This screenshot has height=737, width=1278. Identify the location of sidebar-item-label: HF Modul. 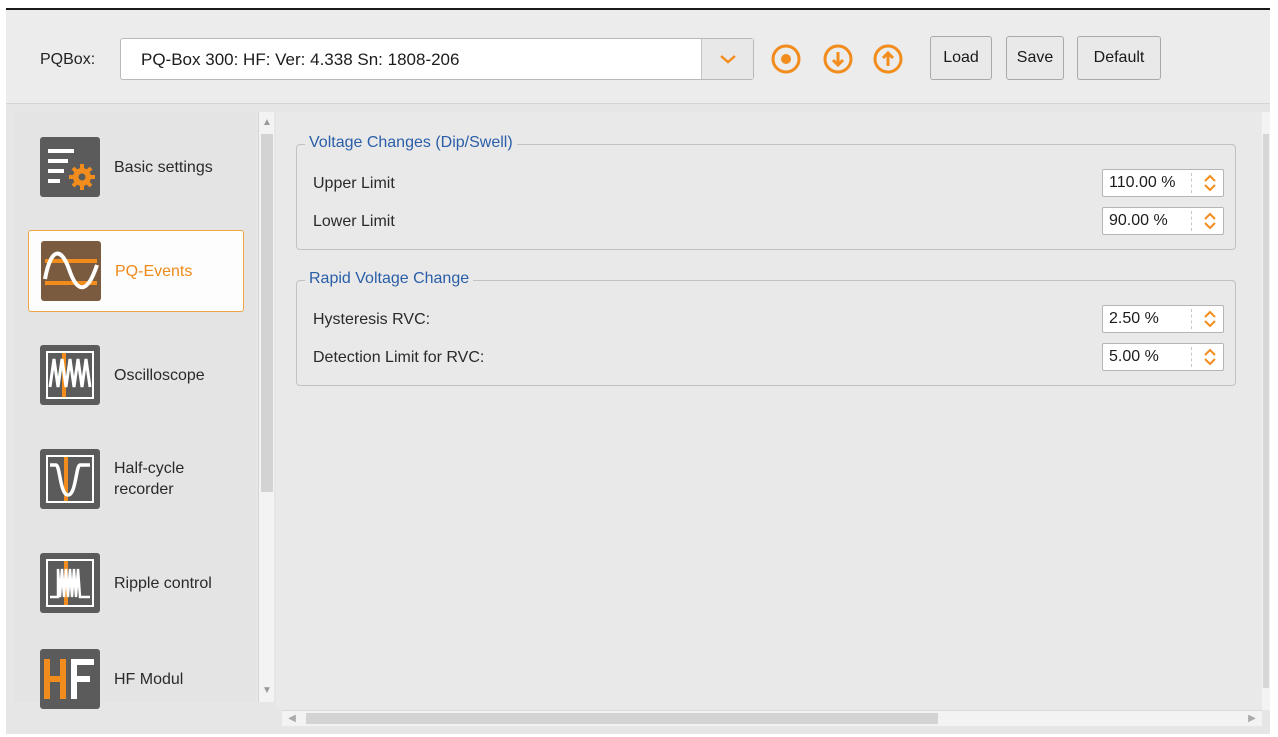
(149, 679).